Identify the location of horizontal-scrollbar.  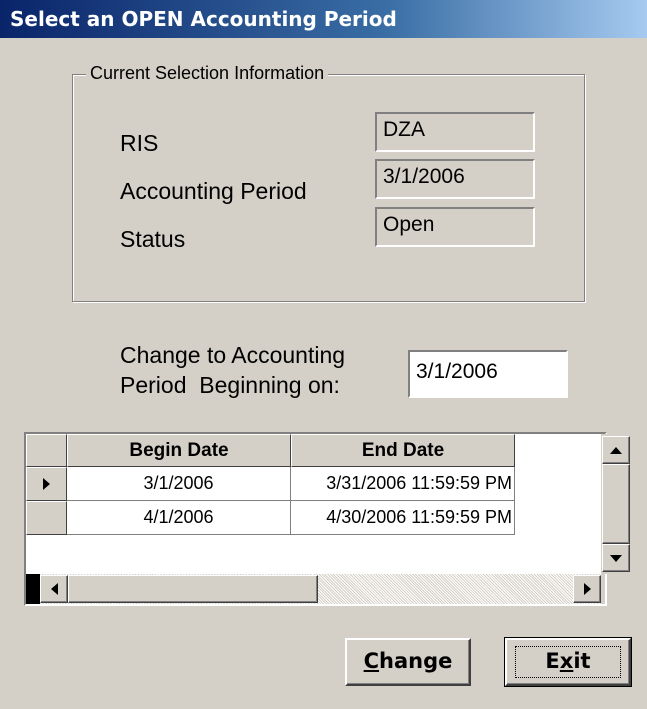
(320, 589).